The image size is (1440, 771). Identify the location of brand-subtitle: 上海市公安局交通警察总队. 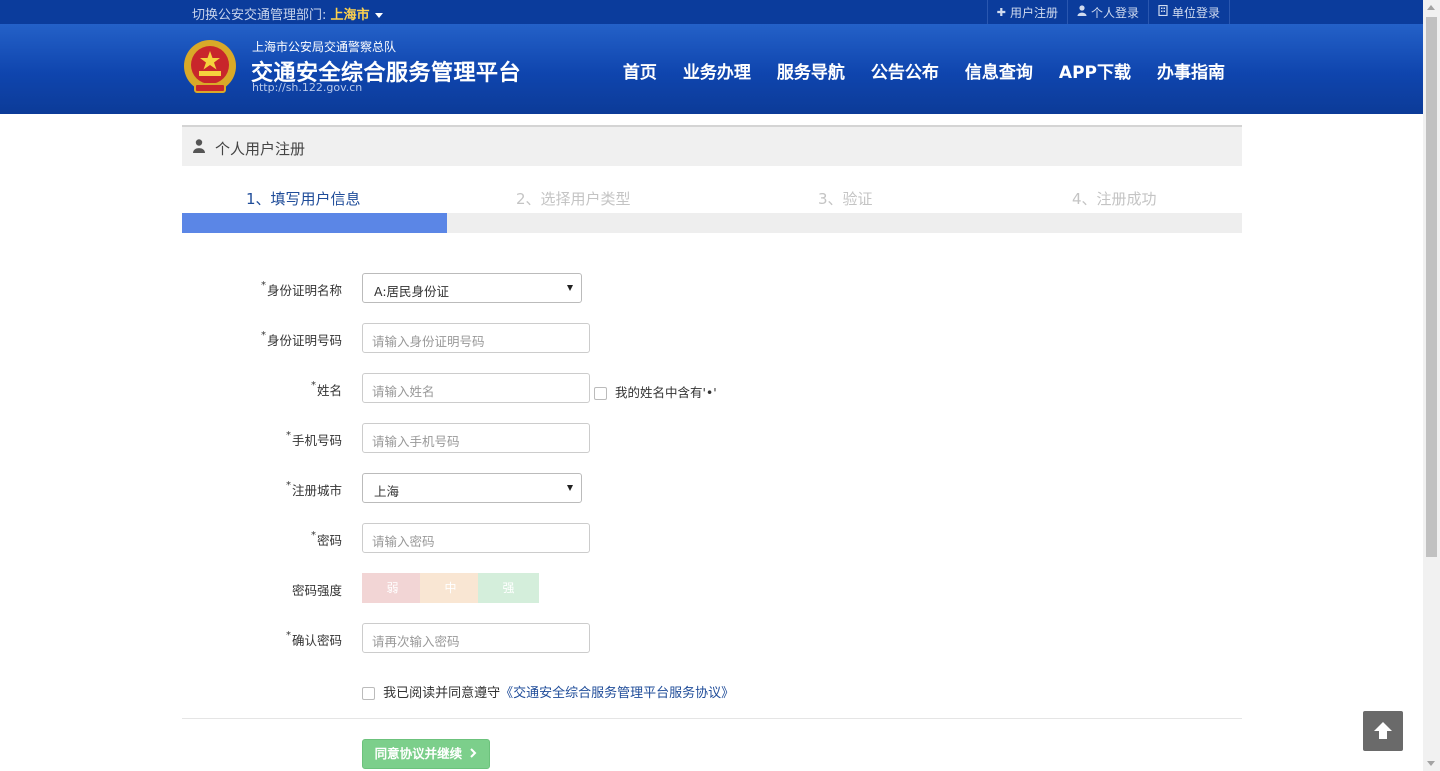
(324, 47).